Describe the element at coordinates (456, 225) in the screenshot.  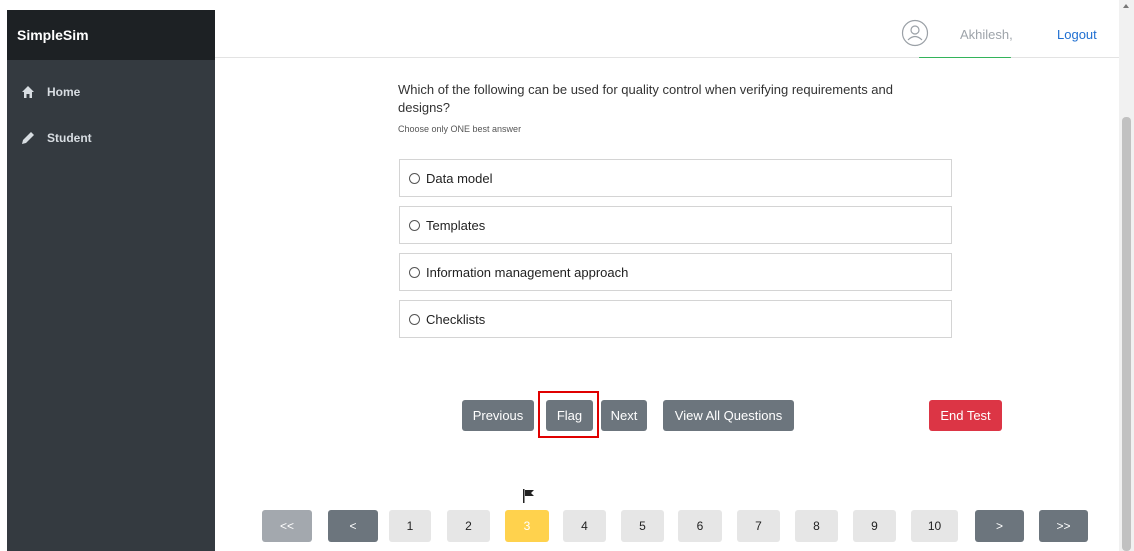
I see `option-label: Templates` at that location.